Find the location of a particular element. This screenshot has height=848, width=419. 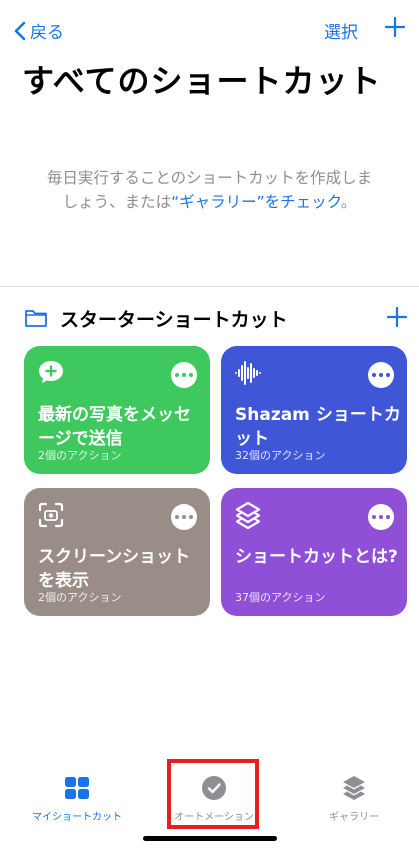

layers-icon is located at coordinates (354, 788).